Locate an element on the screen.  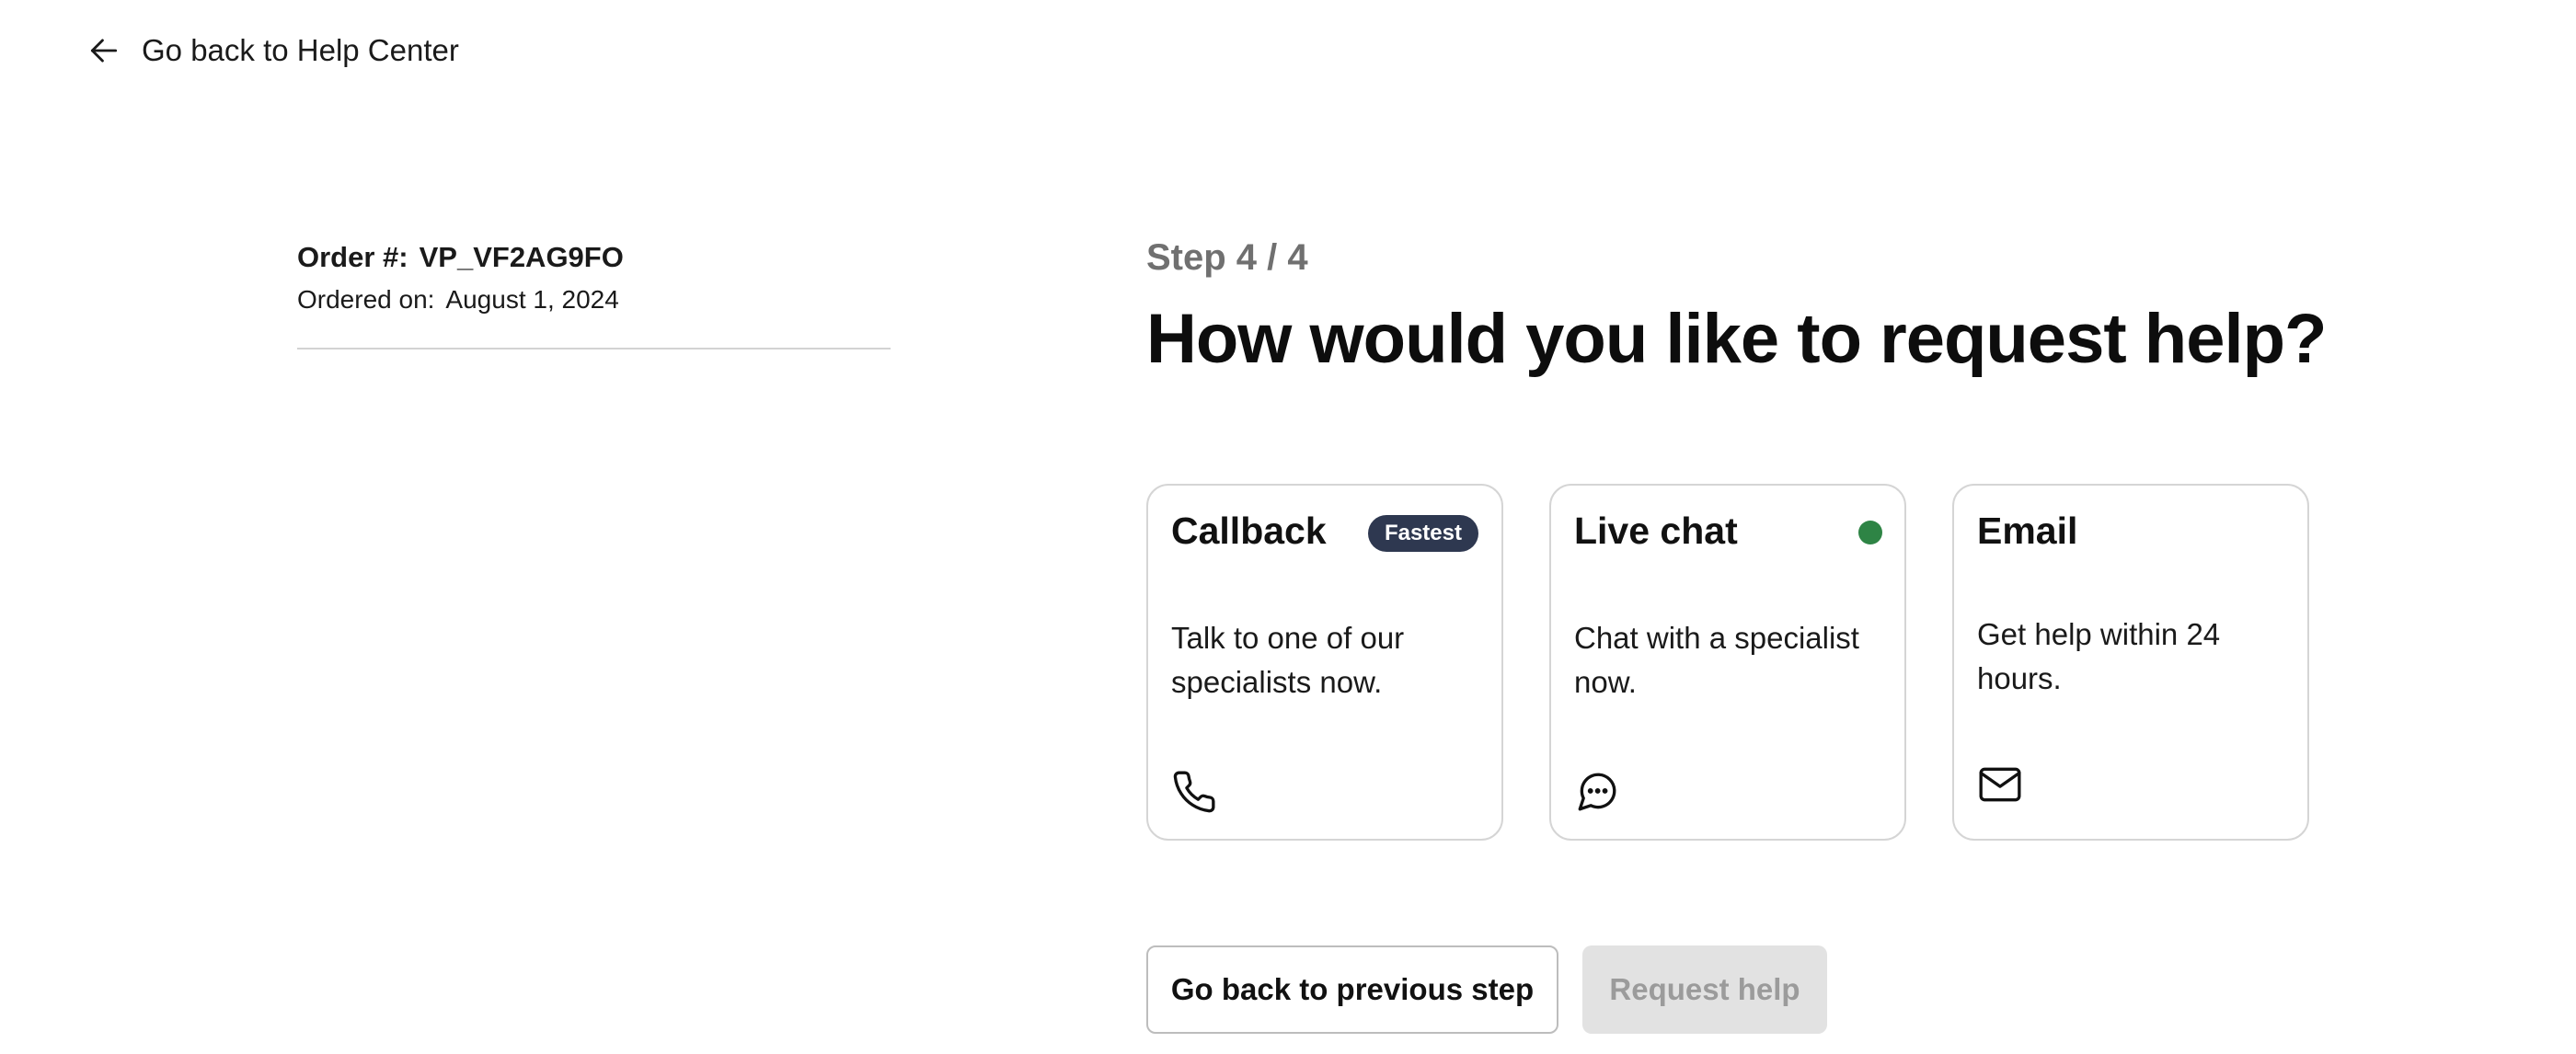
step-indicator: Step 4 / 4 is located at coordinates (1227, 257).